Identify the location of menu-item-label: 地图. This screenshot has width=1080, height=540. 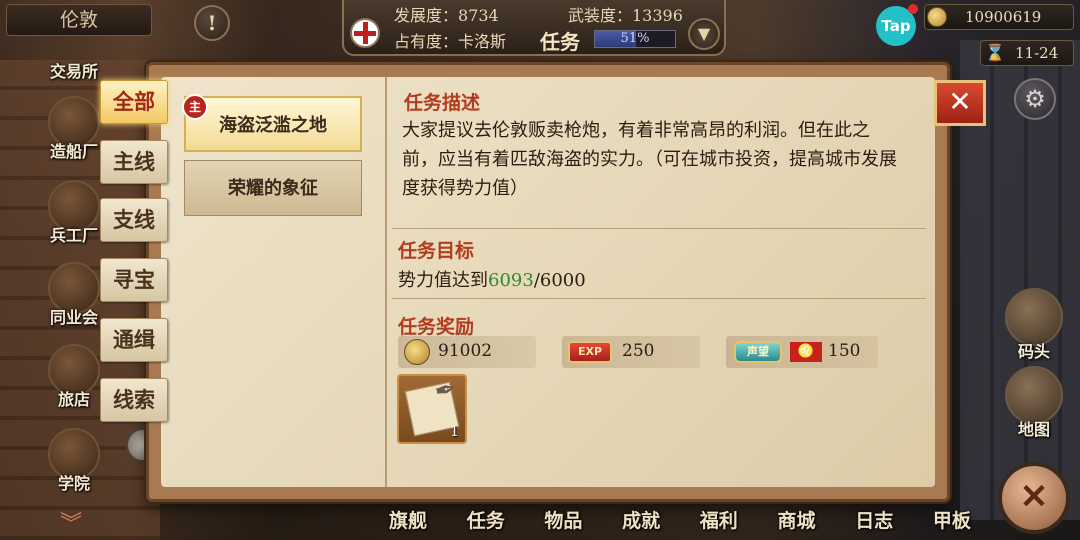
(1033, 429).